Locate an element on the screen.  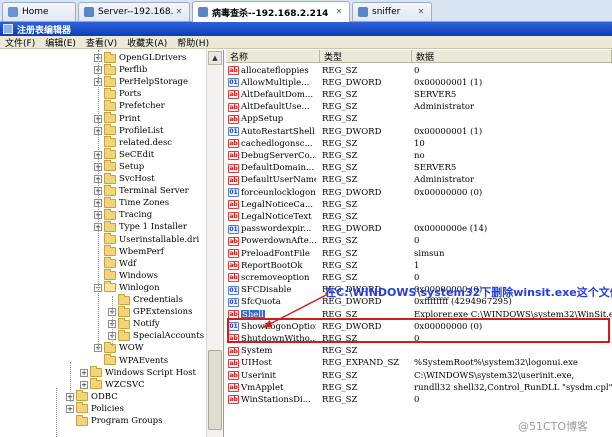
tree-item: Program Groups is located at coordinates (114, 420).